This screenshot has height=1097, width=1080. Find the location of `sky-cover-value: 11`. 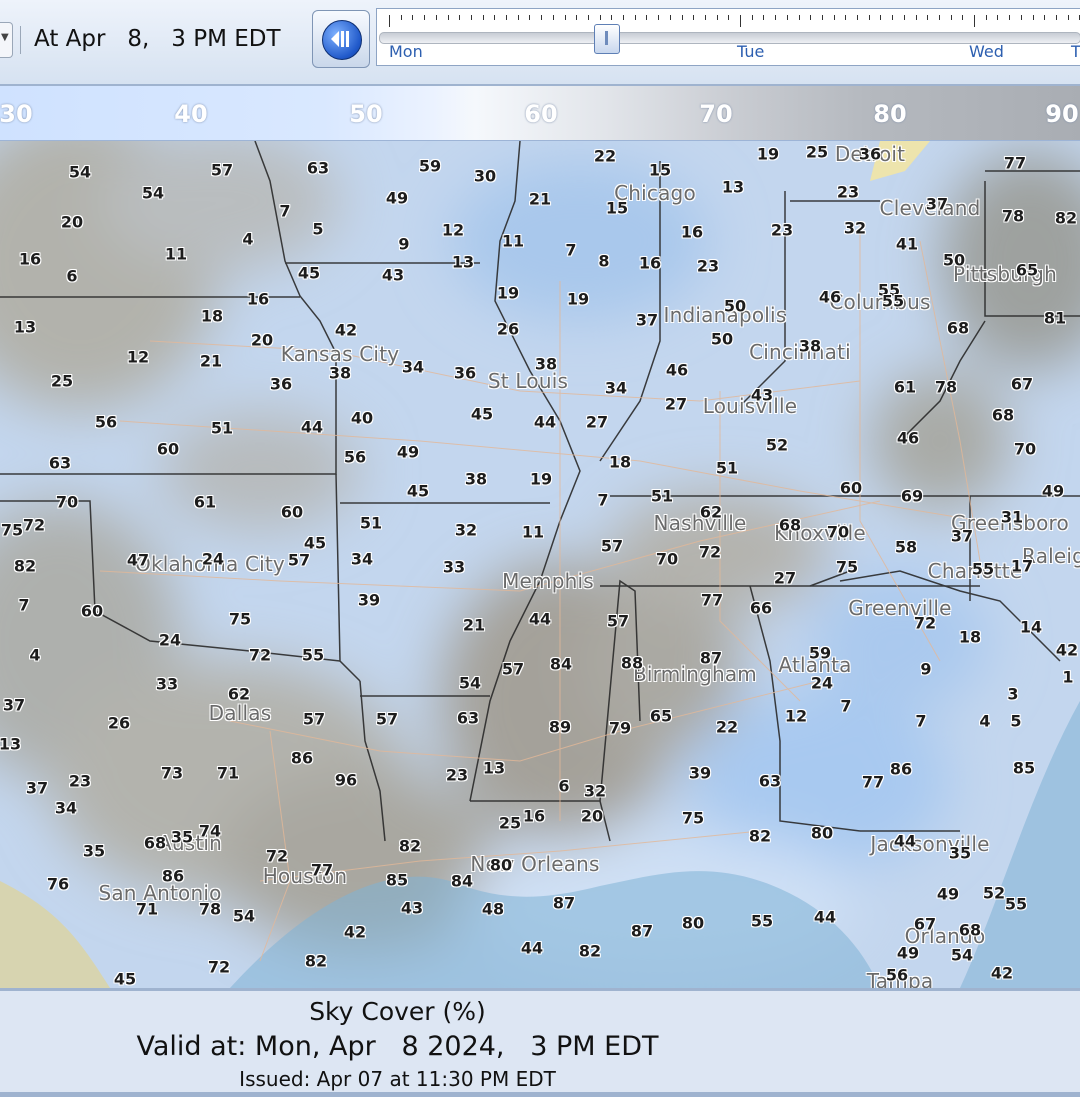

sky-cover-value: 11 is located at coordinates (513, 241).